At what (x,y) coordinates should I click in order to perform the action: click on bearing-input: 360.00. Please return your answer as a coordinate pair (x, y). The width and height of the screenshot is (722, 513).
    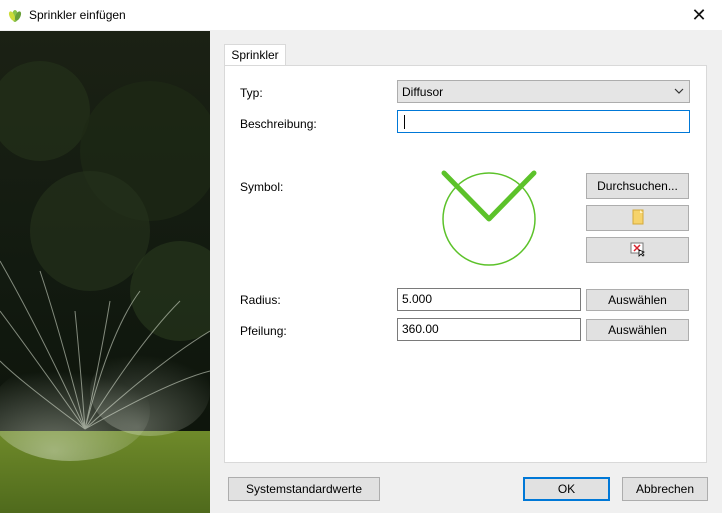
    Looking at the image, I should click on (489, 329).